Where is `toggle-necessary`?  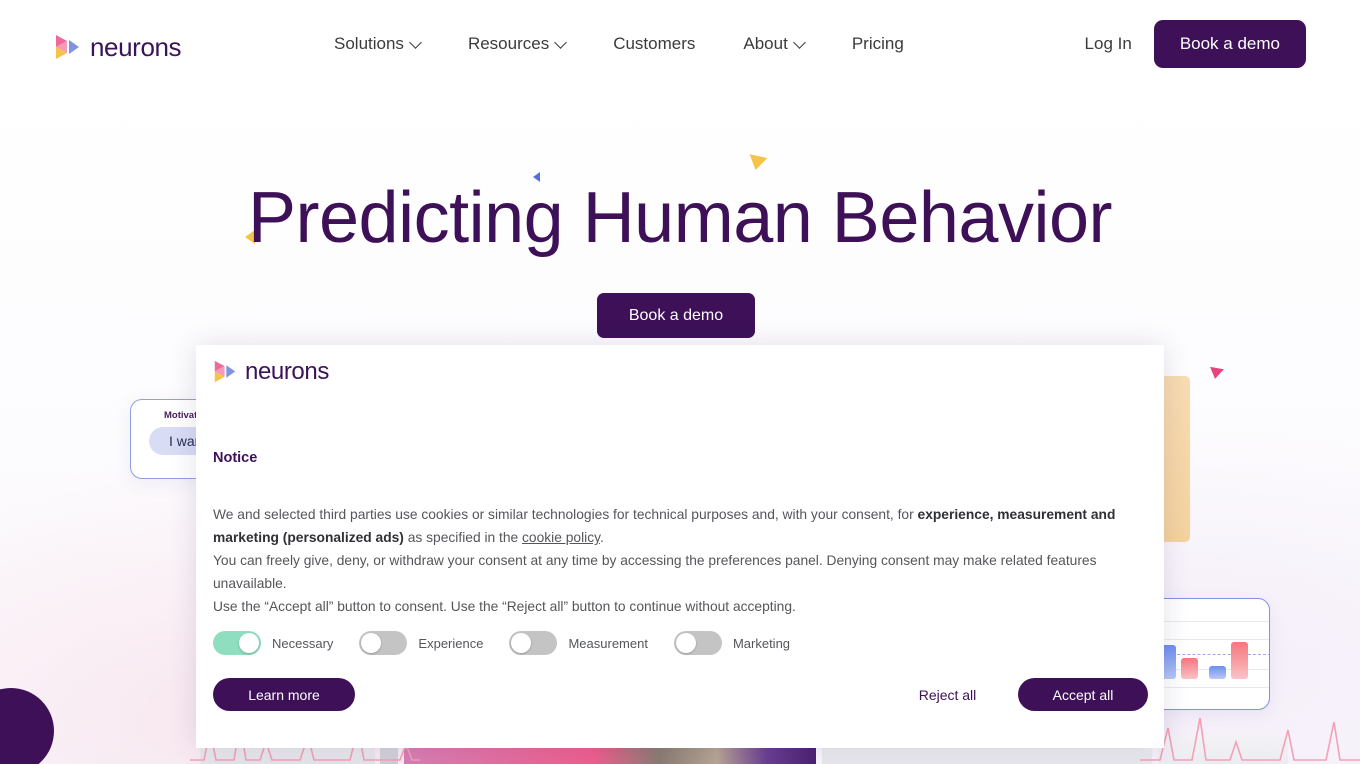
toggle-necessary is located at coordinates (237, 643).